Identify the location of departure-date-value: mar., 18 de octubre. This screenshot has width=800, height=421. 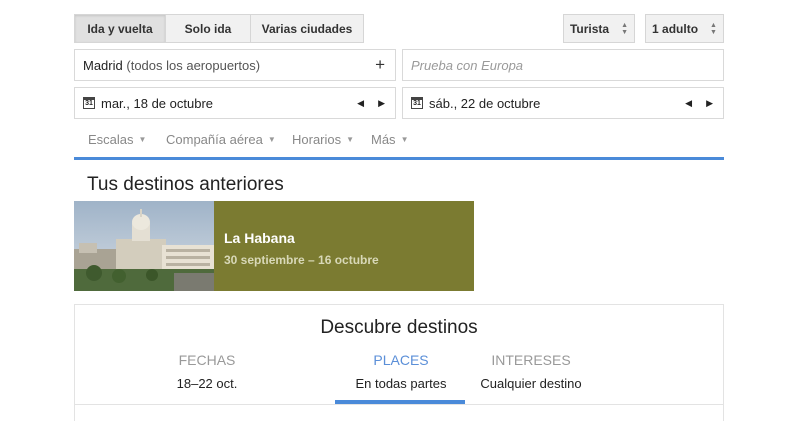
(157, 103).